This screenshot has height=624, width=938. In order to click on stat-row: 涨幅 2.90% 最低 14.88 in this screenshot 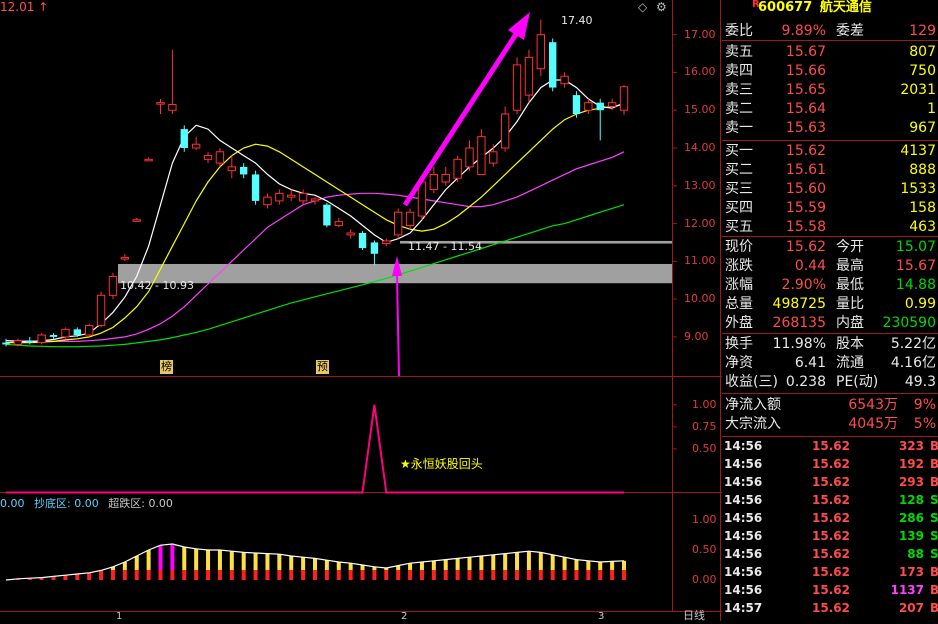, I will do `click(830, 285)`.